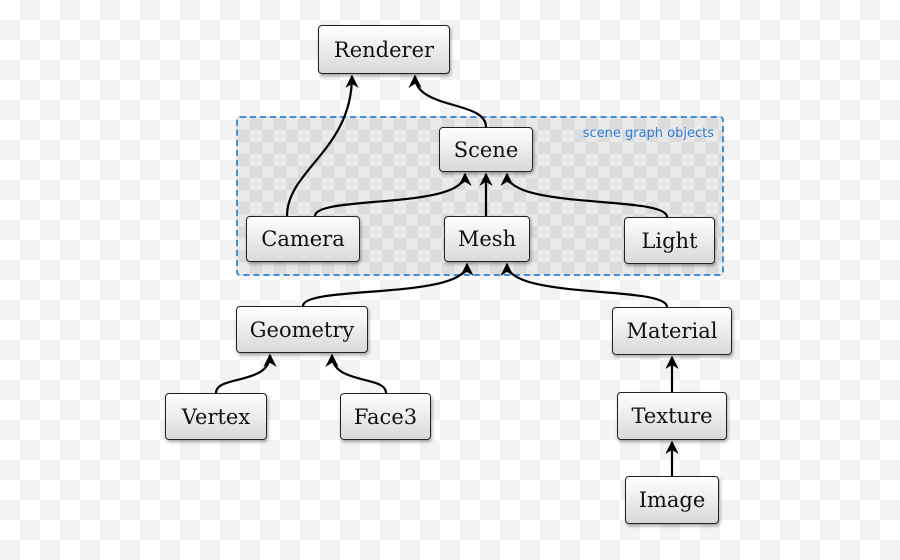 This screenshot has width=900, height=560. What do you see at coordinates (448, 101) in the screenshot?
I see `edge-scene-renderer` at bounding box center [448, 101].